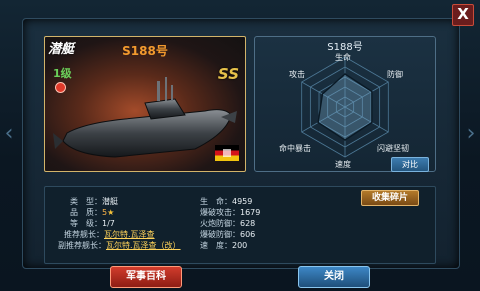 The image size is (480, 291). I want to click on encyclopedia-button: 军事百科, so click(146, 277).